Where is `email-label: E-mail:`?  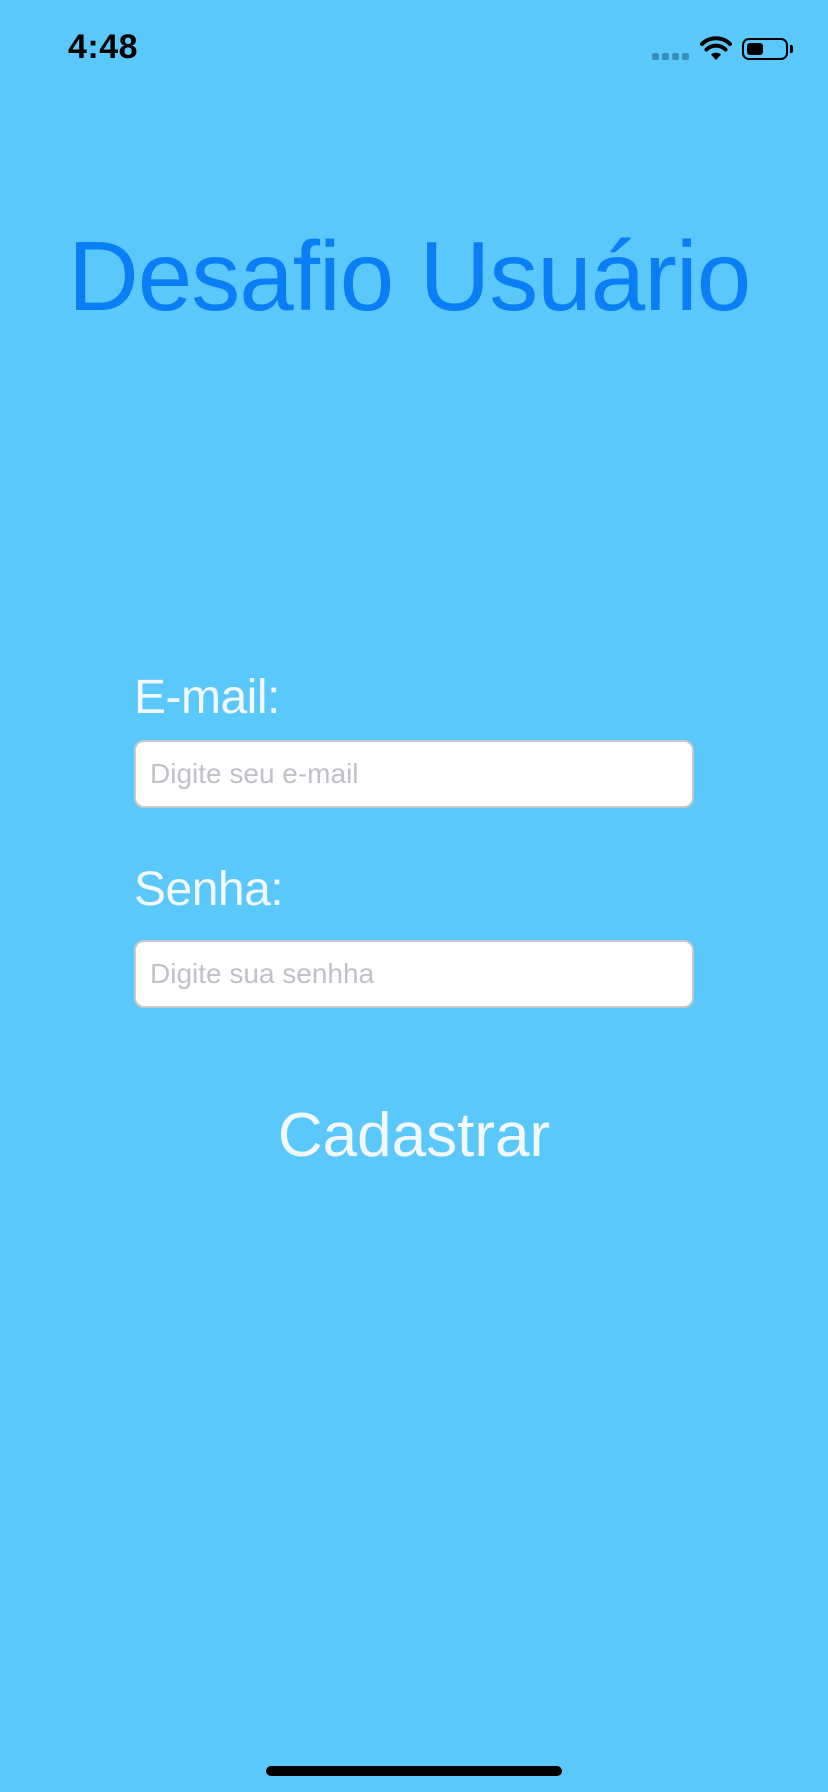
email-label: E-mail: is located at coordinates (207, 697).